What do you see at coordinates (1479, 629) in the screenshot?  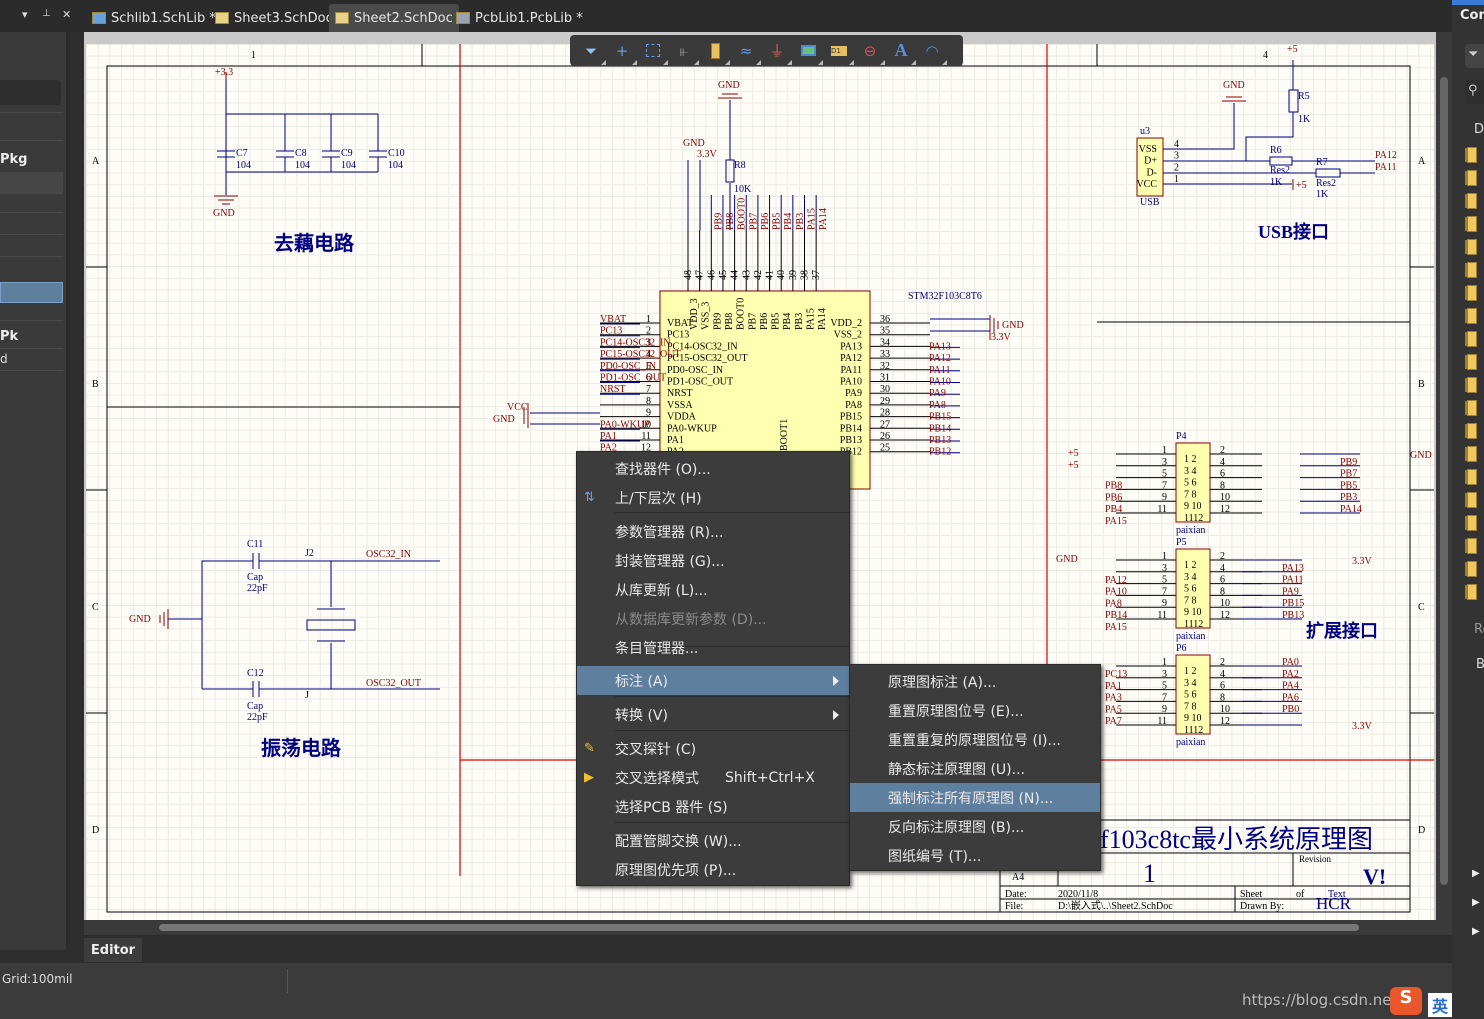 I see `panel-footer: Re` at bounding box center [1479, 629].